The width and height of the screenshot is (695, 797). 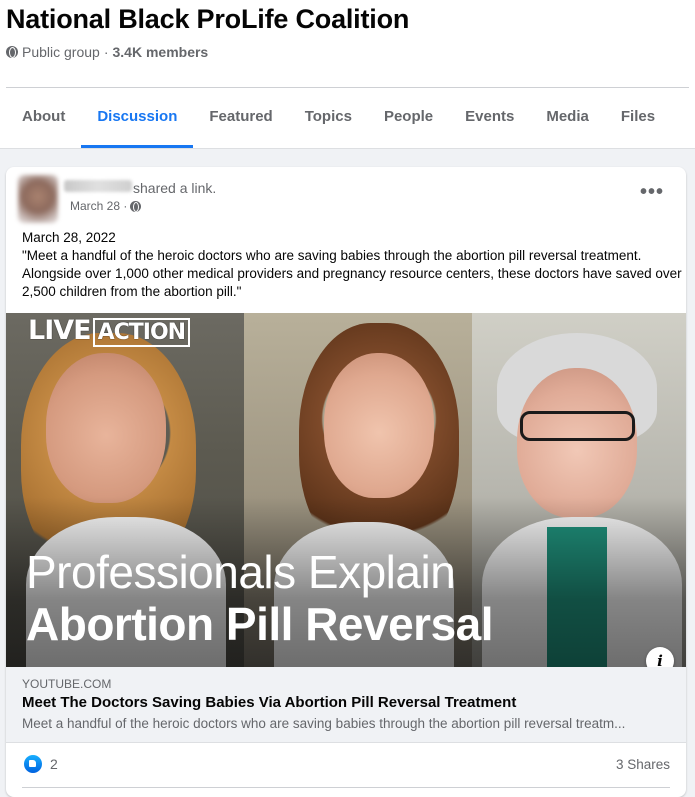 I want to click on group-meta: Public group · 3.4K members, so click(x=107, y=52).